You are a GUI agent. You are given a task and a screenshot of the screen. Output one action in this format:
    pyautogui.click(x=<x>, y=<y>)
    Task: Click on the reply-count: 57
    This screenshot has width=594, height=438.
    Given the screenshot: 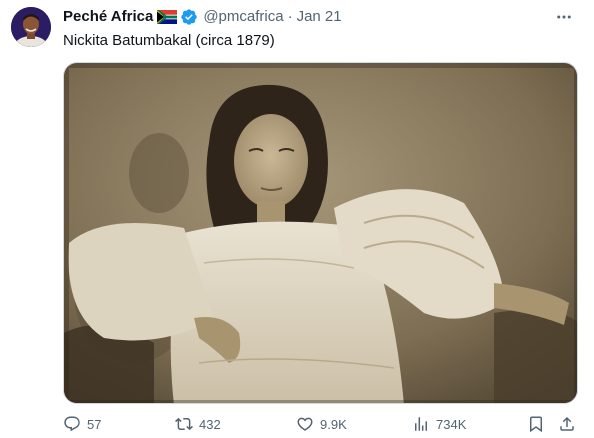 What is the action you would take?
    pyautogui.click(x=94, y=424)
    